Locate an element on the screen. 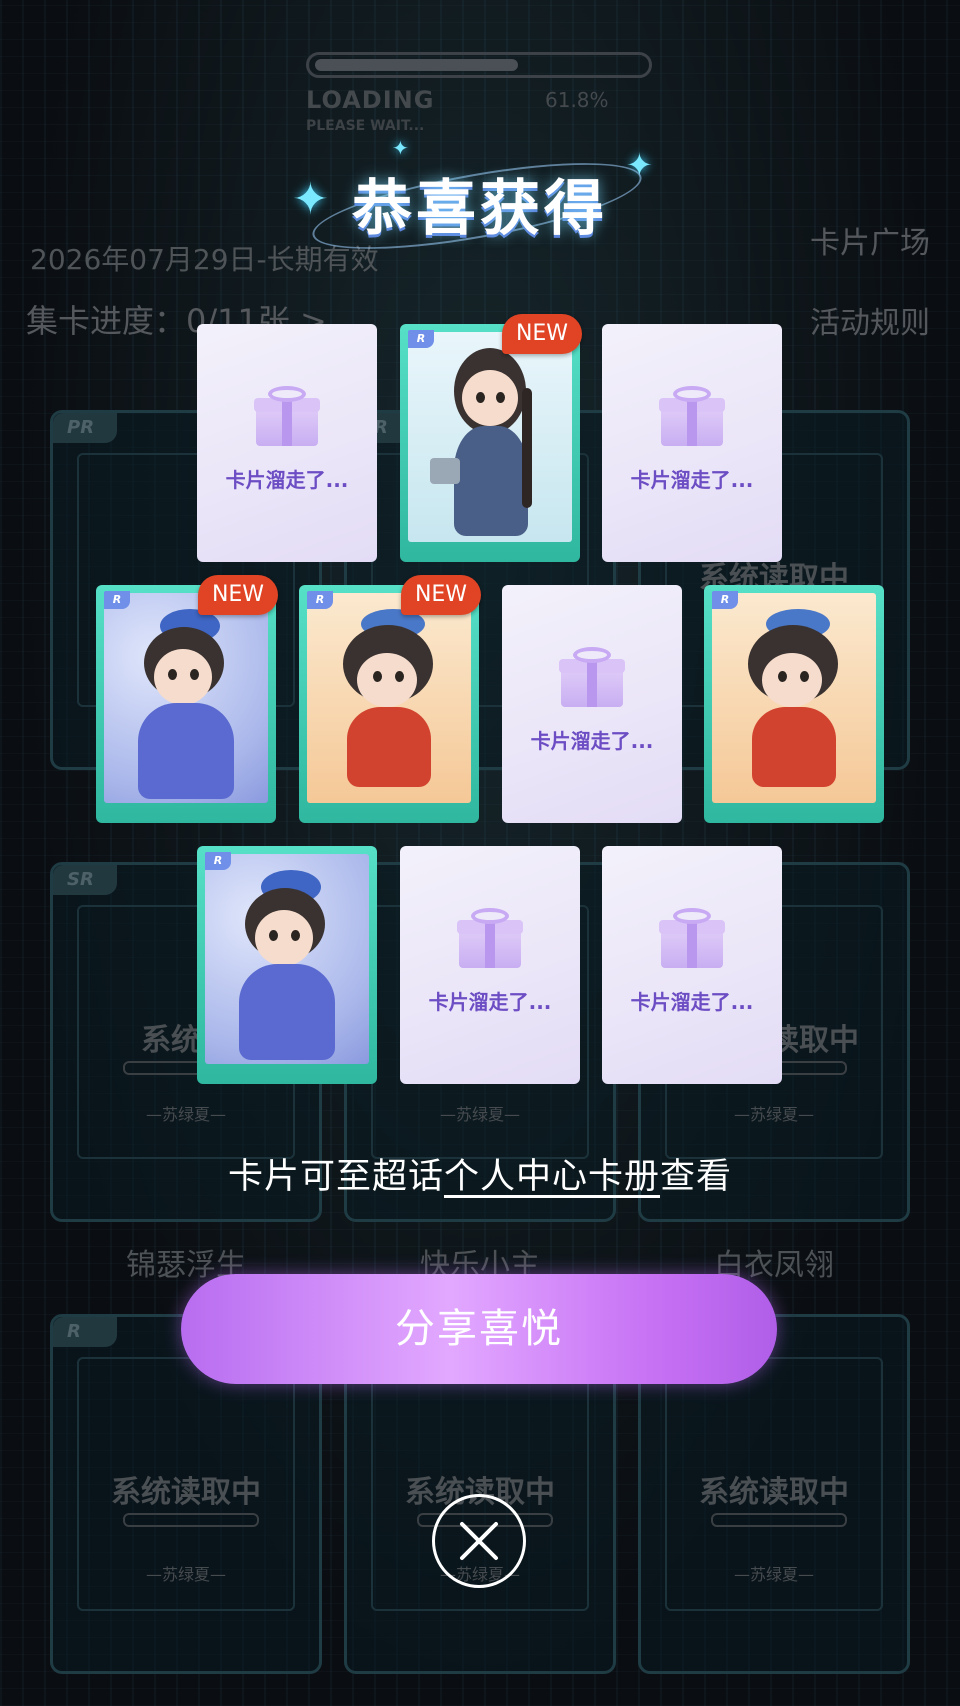 Image resolution: width=960 pixels, height=1706 pixels. loading-percent: 61.8% is located at coordinates (577, 100).